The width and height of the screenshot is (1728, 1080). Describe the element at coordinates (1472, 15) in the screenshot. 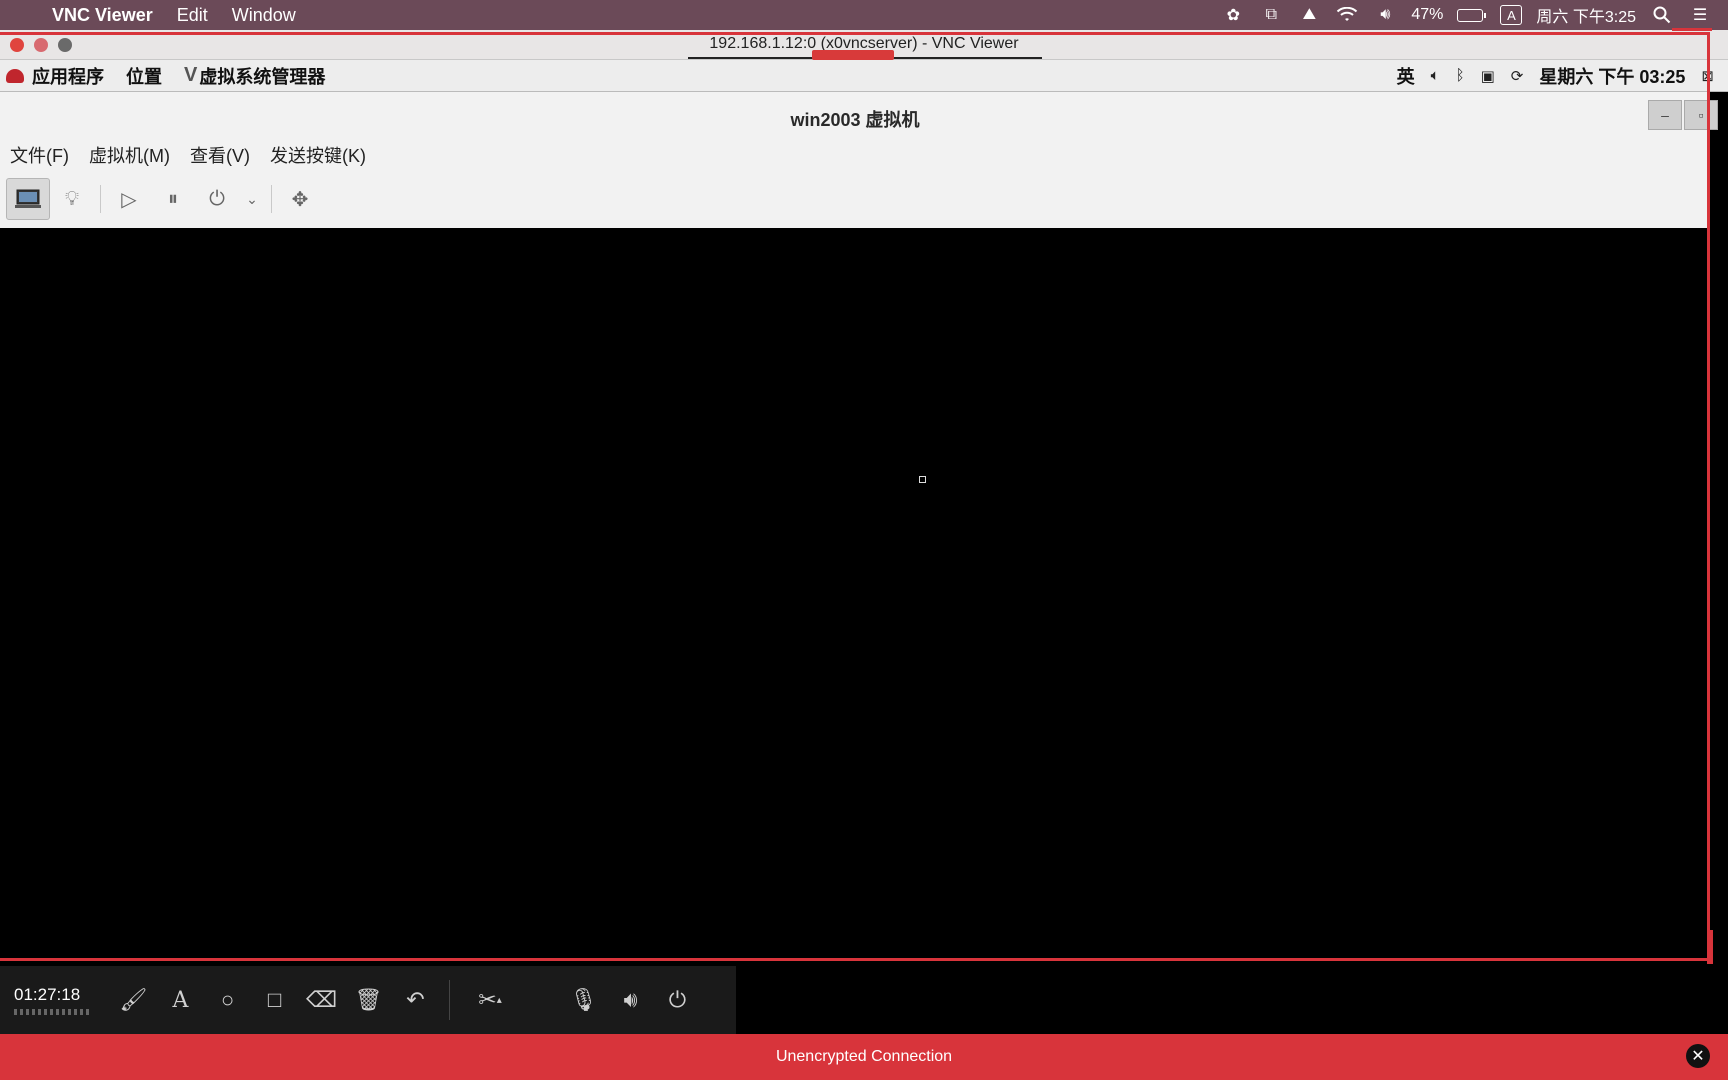

I see `battery-icon` at that location.